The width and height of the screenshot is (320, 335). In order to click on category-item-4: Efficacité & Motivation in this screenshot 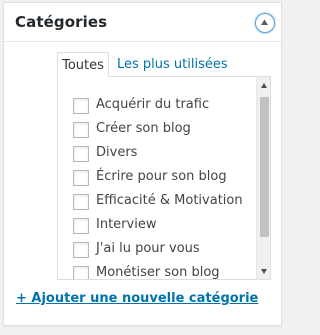, I will do `click(160, 202)`.